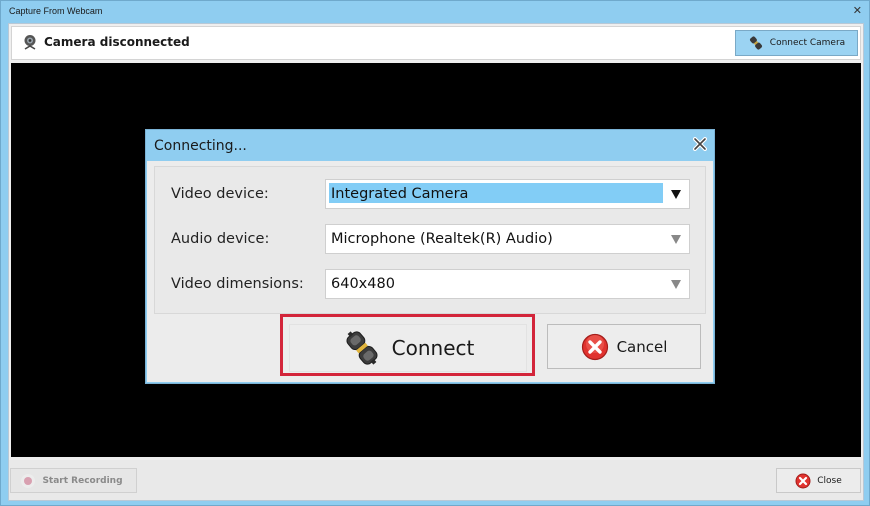 The image size is (870, 506). Describe the element at coordinates (237, 284) in the screenshot. I see `video-dimensions-label: Video dimensions:` at that location.